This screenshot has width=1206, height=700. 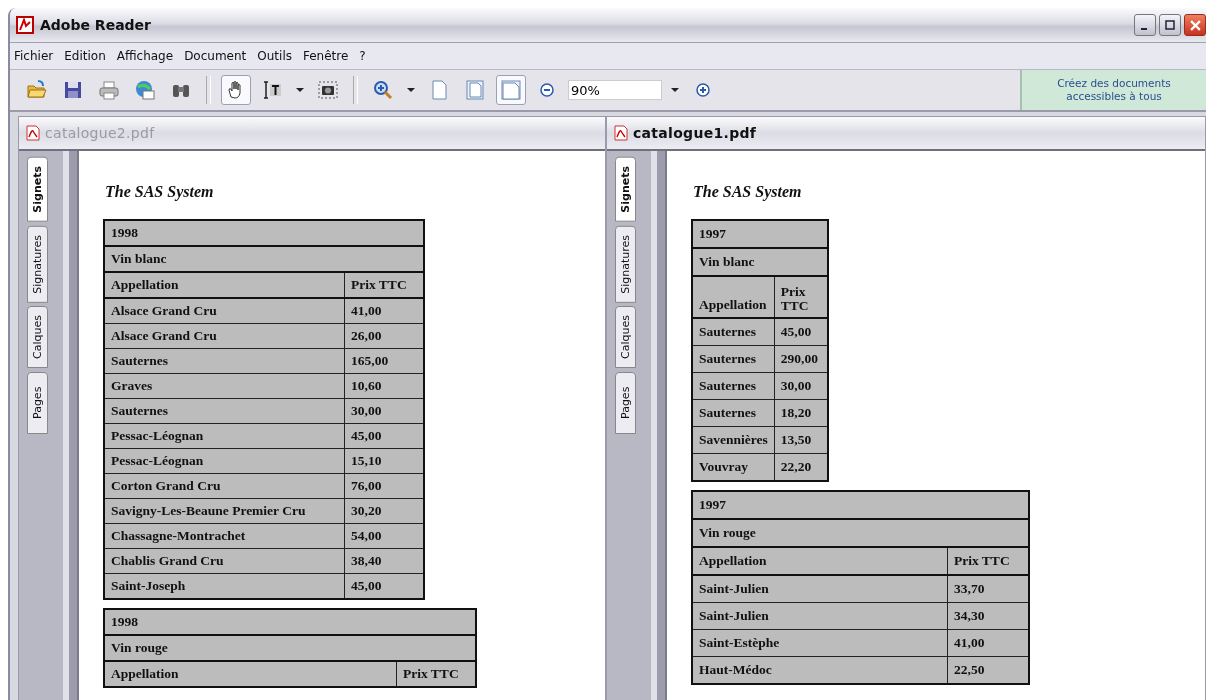 I want to click on text-cursor-icon, so click(x=272, y=90).